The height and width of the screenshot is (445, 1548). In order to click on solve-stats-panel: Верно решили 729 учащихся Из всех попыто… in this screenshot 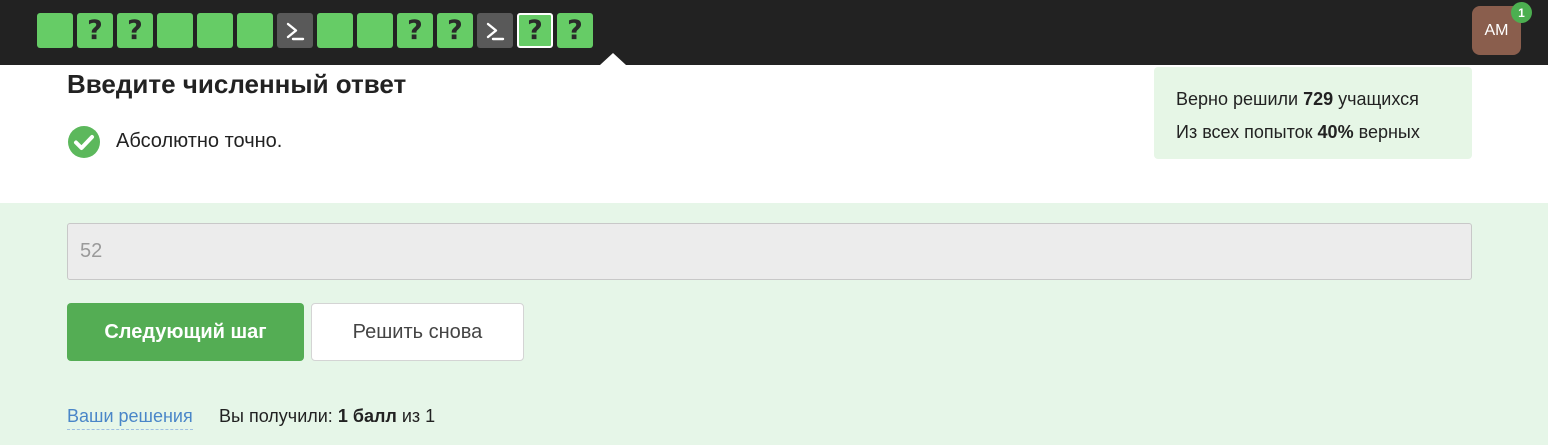, I will do `click(1313, 113)`.